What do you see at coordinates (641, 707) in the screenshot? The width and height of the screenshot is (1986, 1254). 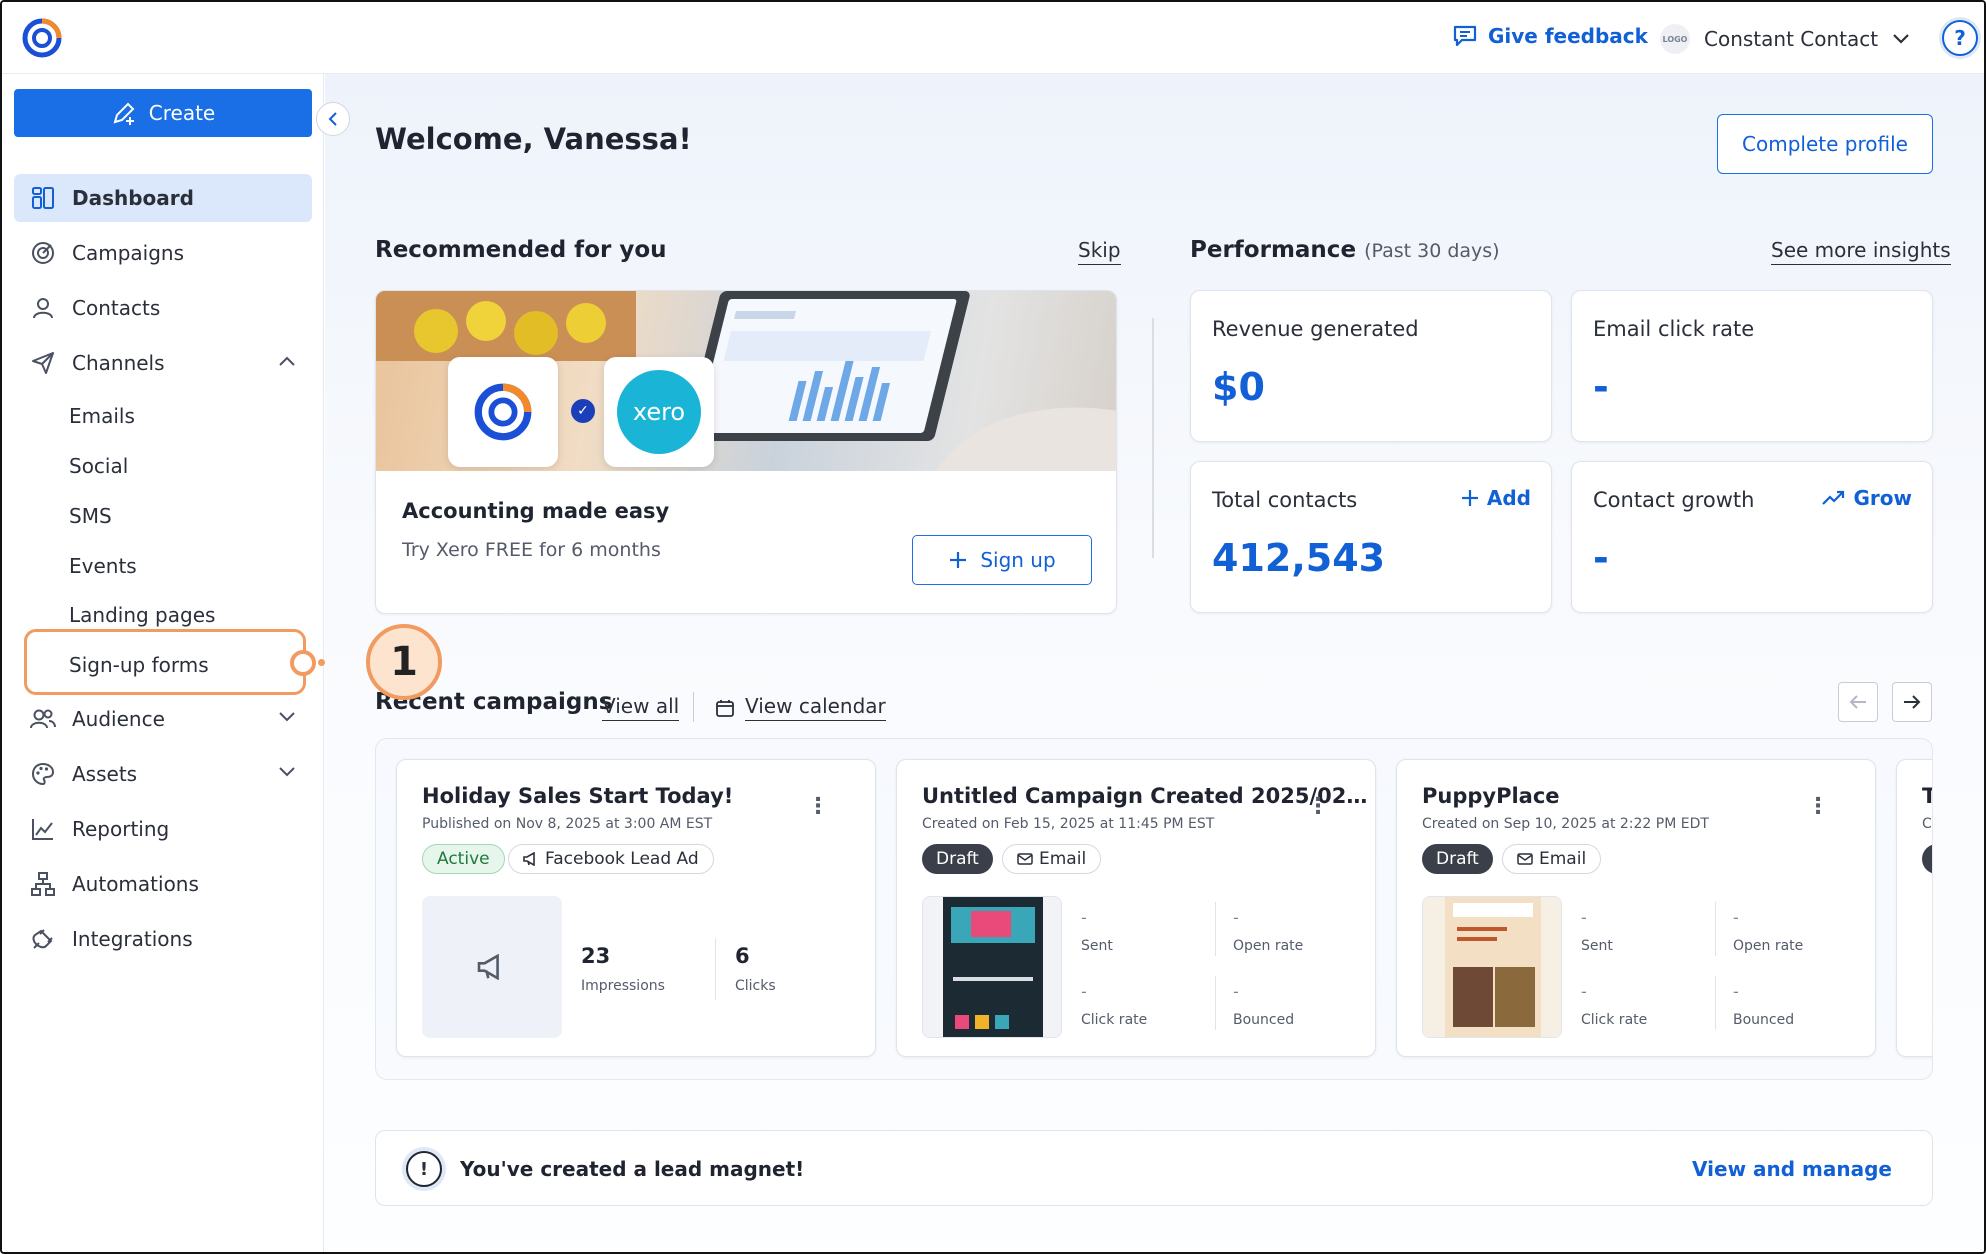 I see `view-all-link: View all` at bounding box center [641, 707].